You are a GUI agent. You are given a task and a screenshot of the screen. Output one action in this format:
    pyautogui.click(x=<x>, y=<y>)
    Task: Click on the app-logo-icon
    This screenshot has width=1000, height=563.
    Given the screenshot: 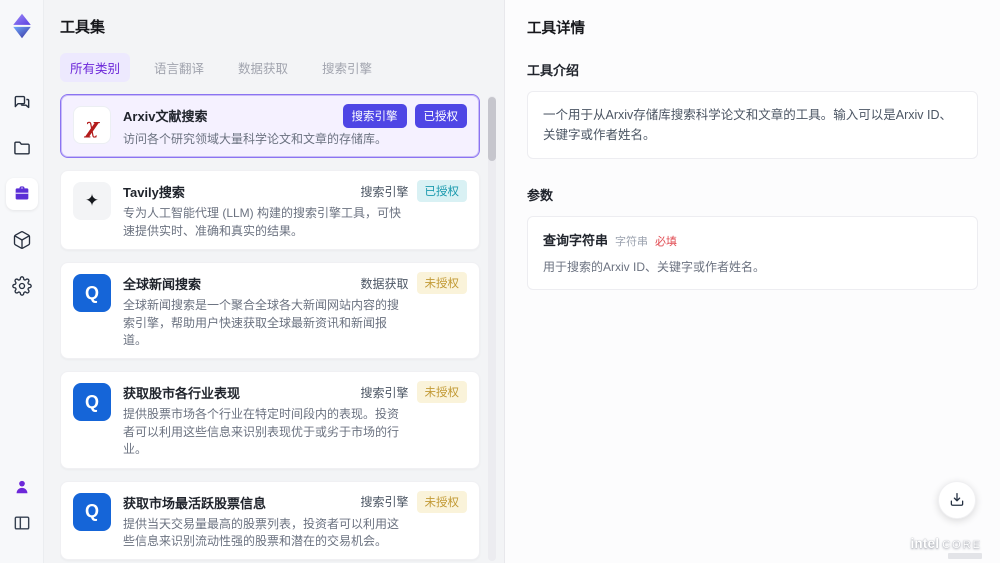 What is the action you would take?
    pyautogui.click(x=22, y=26)
    